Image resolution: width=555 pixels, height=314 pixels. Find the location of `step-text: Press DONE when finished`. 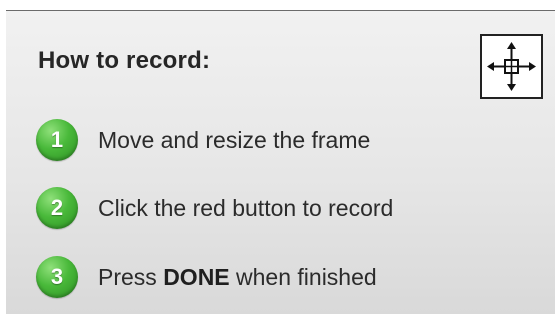

step-text: Press DONE when finished is located at coordinates (237, 277).